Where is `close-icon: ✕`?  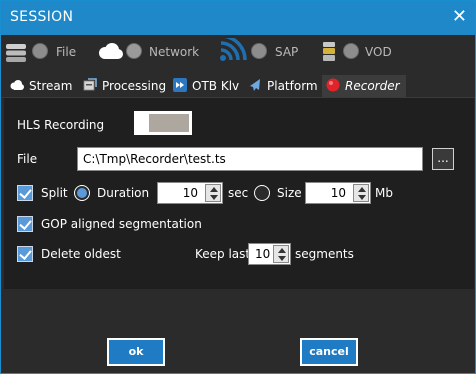
close-icon: ✕ is located at coordinates (459, 16).